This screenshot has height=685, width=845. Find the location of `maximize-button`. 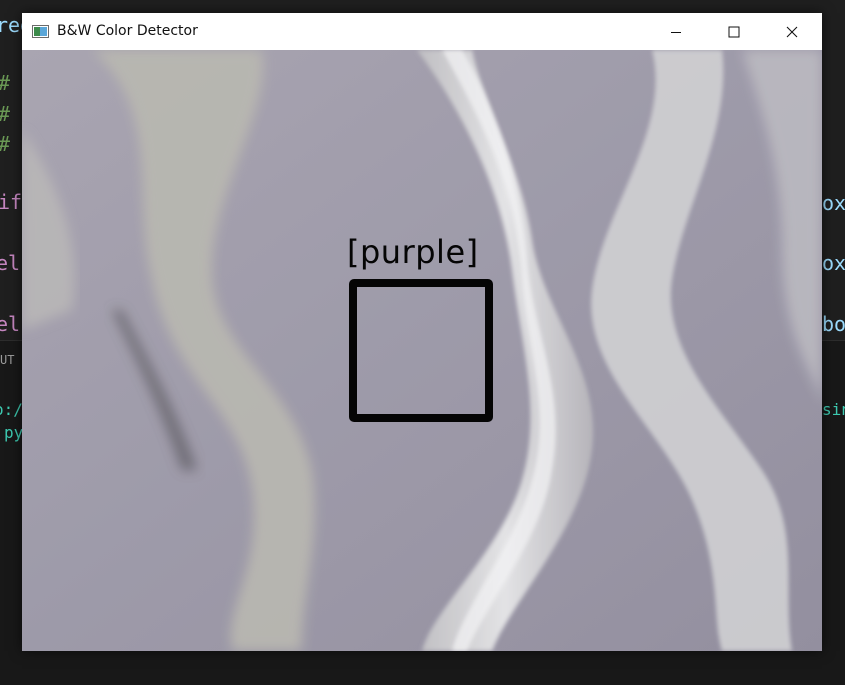

maximize-button is located at coordinates (734, 31).